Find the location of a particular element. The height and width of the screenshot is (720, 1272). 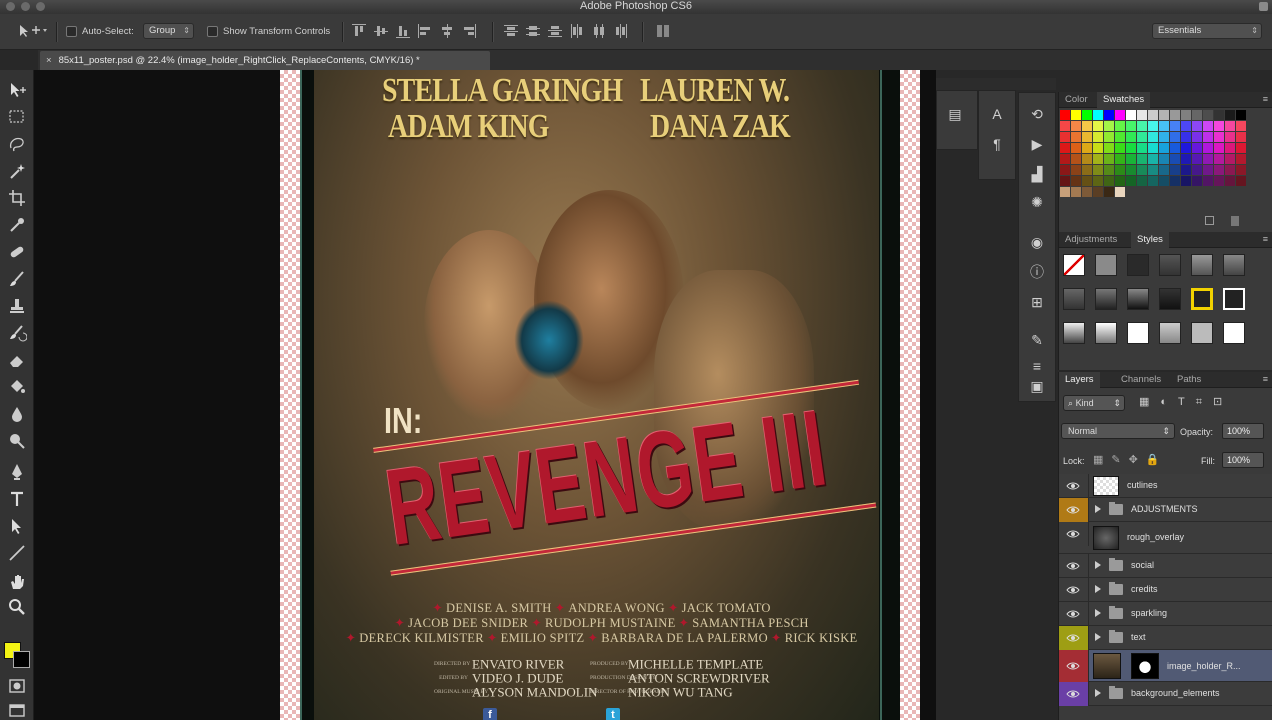

distribute-left-icon is located at coordinates (577, 31).